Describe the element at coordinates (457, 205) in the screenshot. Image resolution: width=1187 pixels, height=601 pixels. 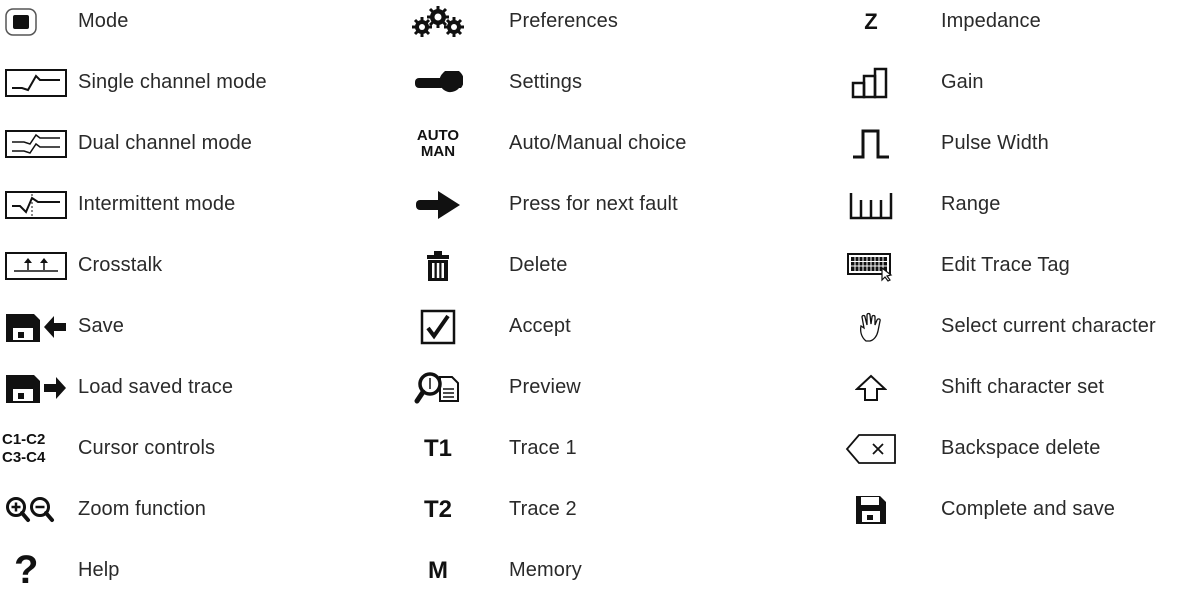
I see `arrow-right-icon` at that location.